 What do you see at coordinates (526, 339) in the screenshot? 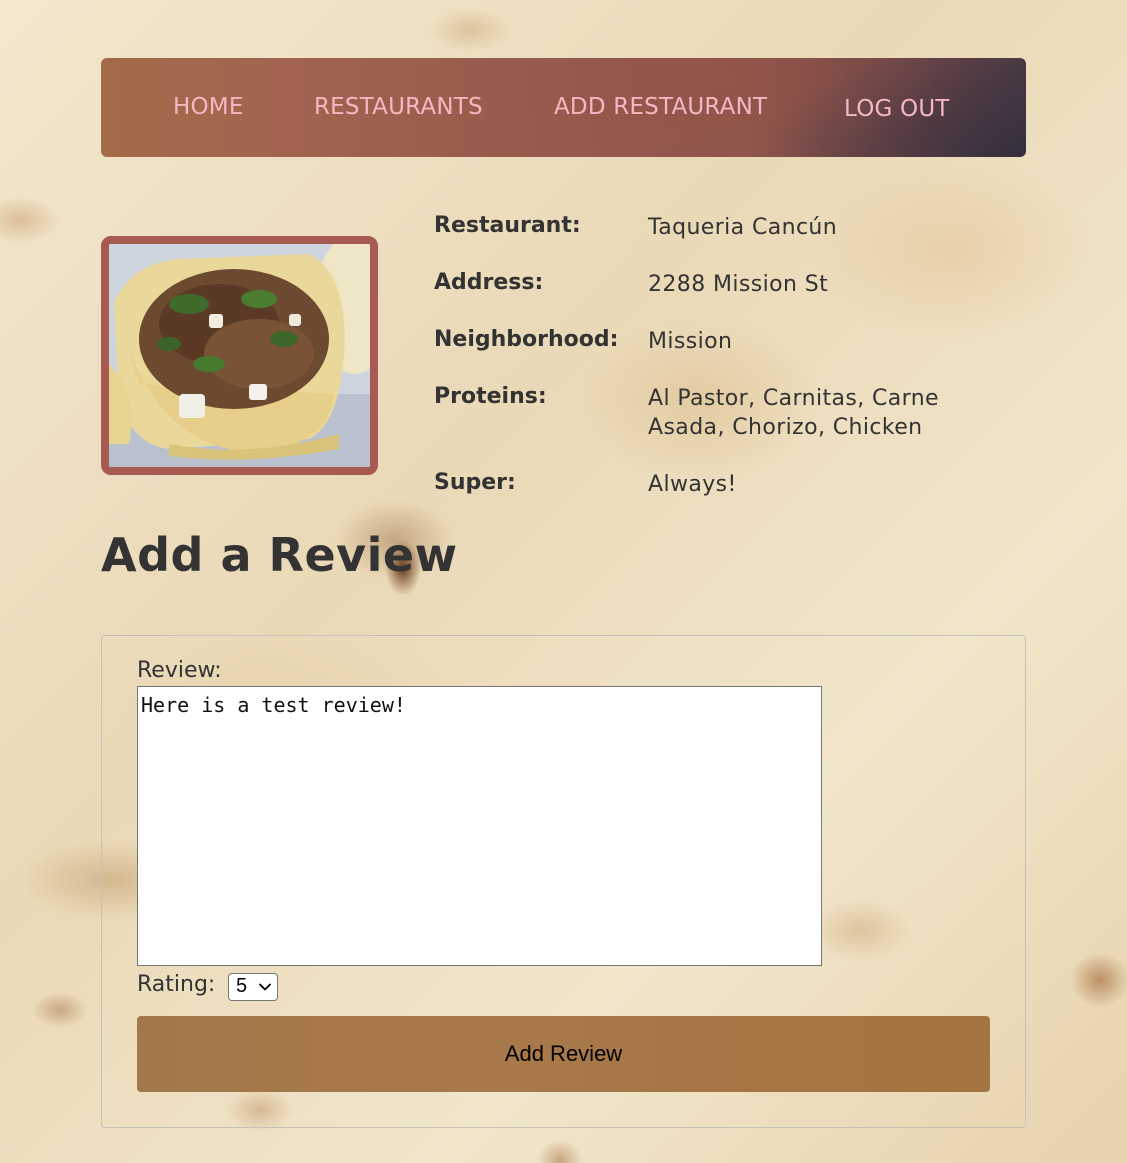
I see `neighborhood-label: Neighborhood:` at bounding box center [526, 339].